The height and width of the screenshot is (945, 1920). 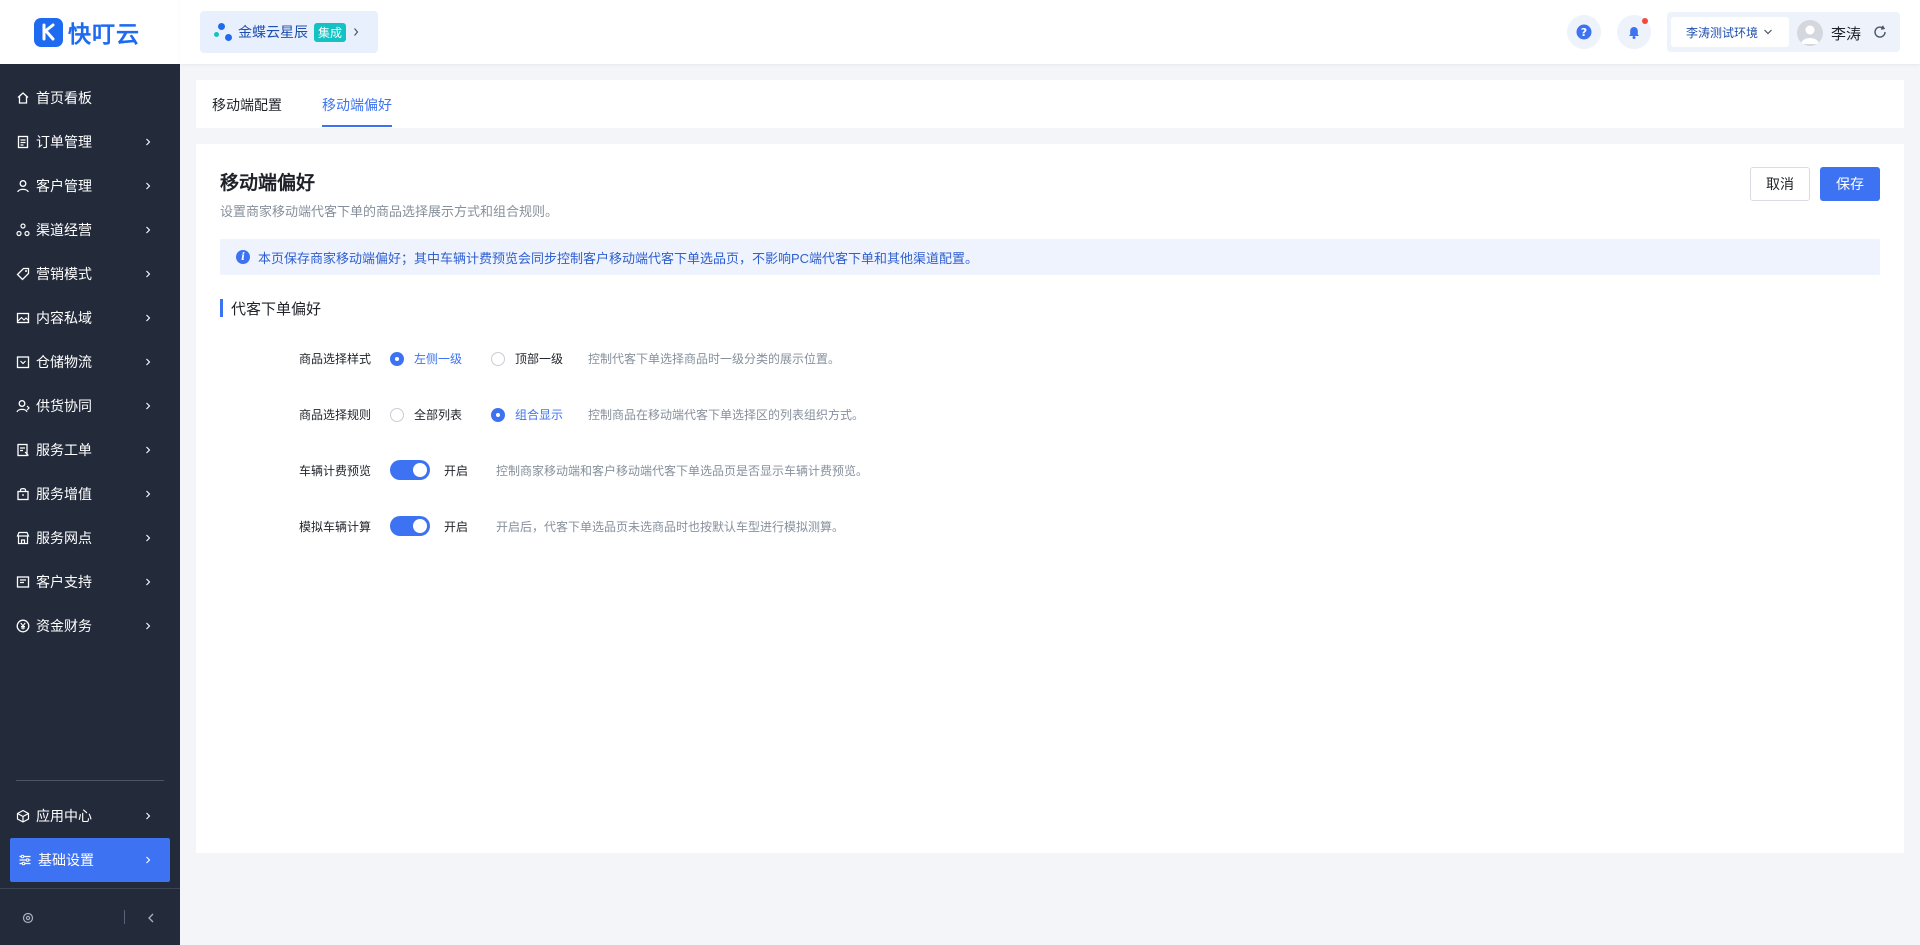 I want to click on footer-separator, so click(x=124, y=917).